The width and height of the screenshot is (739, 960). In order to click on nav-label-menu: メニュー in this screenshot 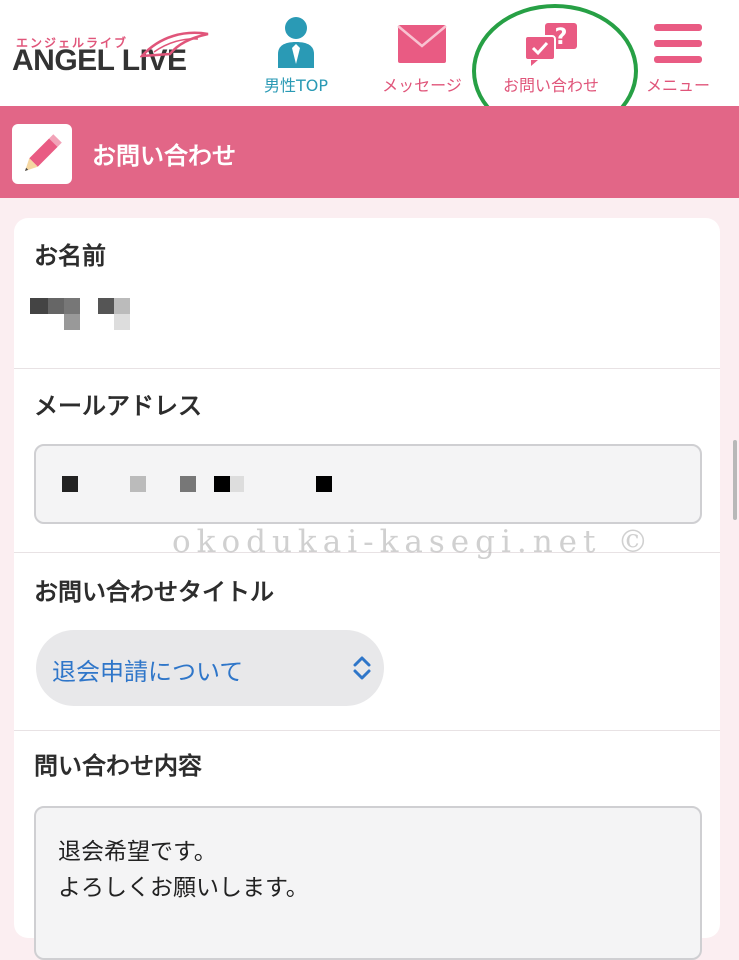, I will do `click(677, 85)`.